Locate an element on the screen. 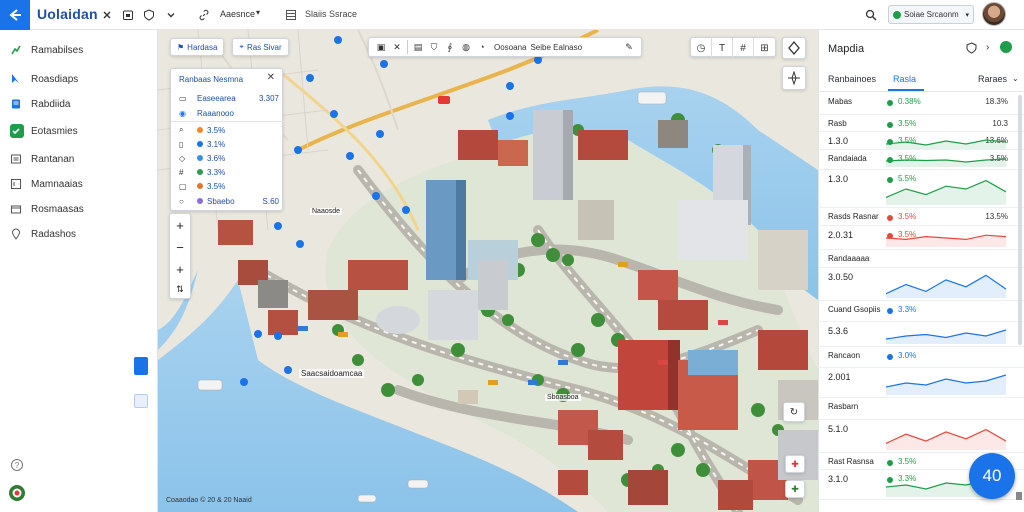 This screenshot has height=512, width=1024. metric-row: 2.001 is located at coordinates (921, 383).